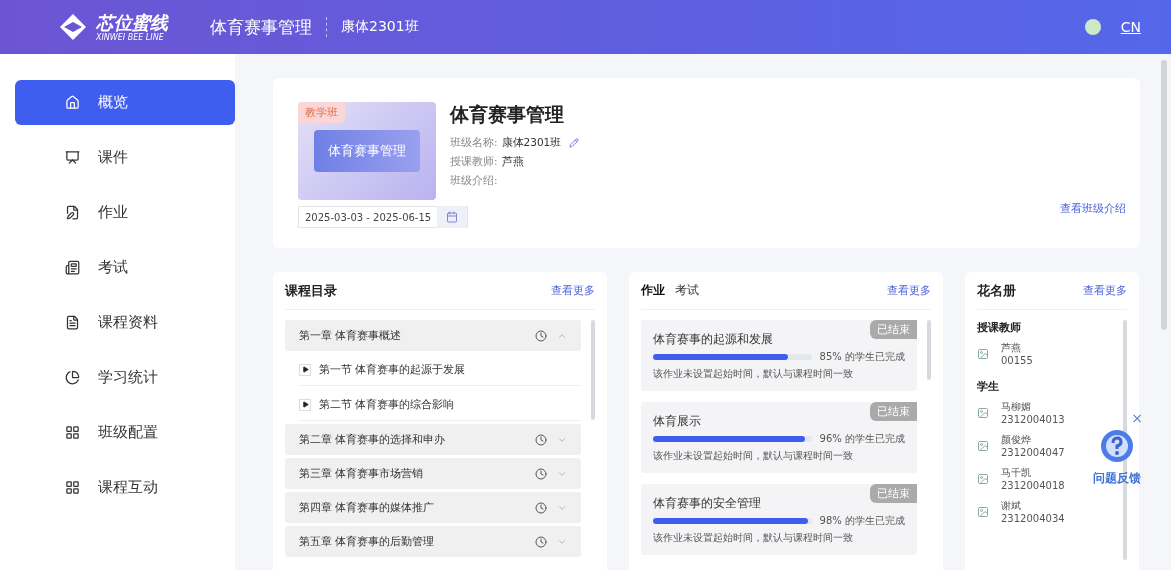 This screenshot has height=570, width=1171. Describe the element at coordinates (1016, 473) in the screenshot. I see `person-name: 马千凯` at that location.